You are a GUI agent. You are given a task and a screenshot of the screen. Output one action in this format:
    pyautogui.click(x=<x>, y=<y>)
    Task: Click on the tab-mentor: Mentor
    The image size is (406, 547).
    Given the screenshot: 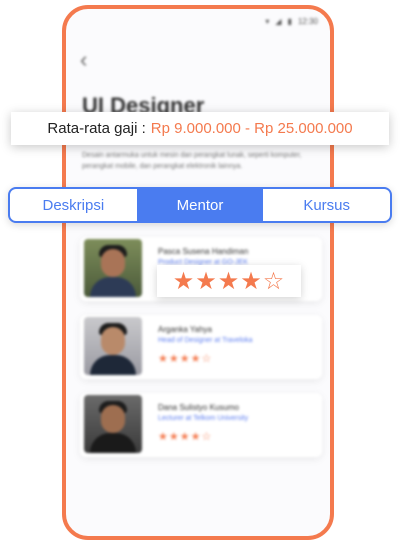 What is the action you would take?
    pyautogui.click(x=200, y=205)
    